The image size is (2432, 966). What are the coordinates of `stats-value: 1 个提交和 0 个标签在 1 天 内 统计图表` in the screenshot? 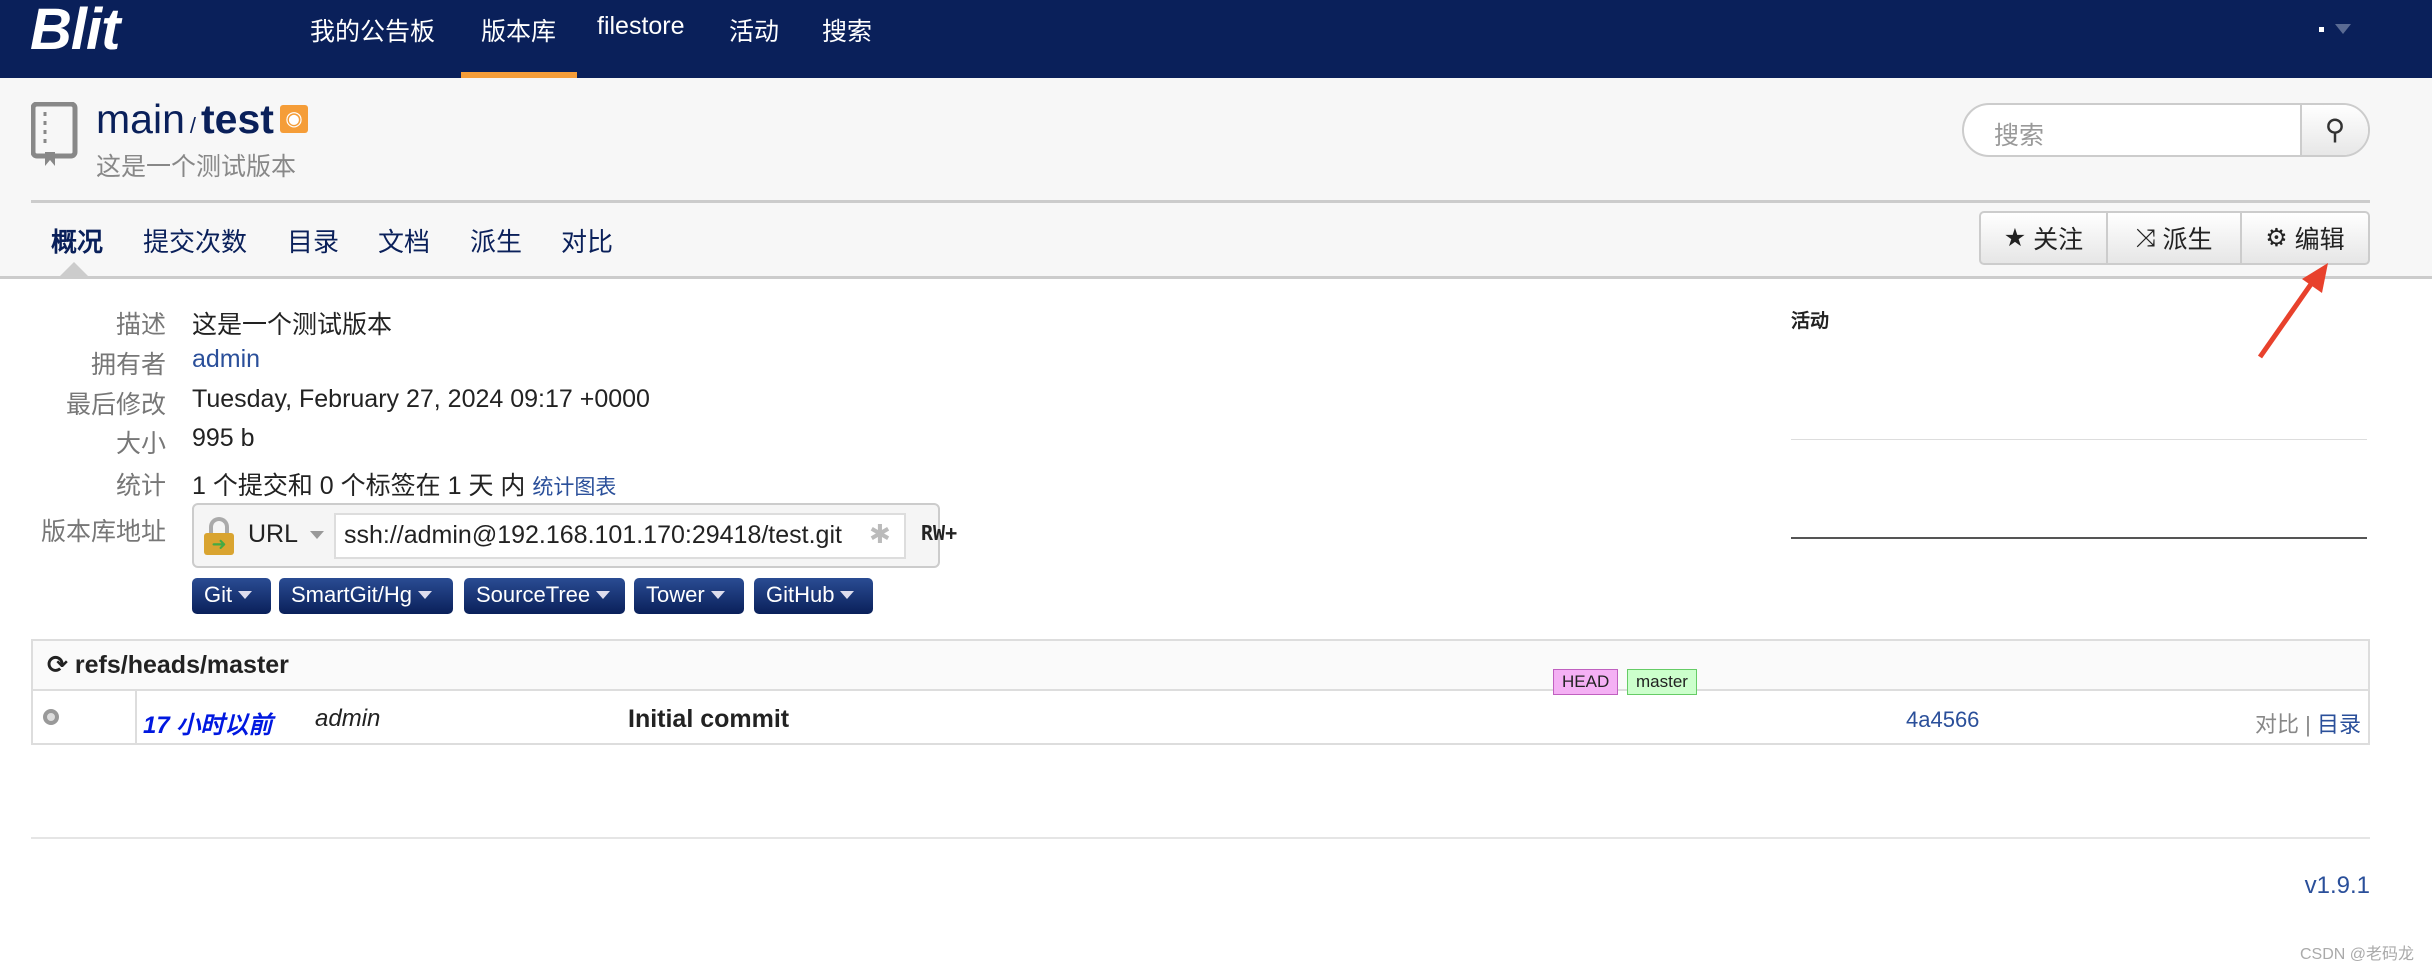 It's located at (404, 484).